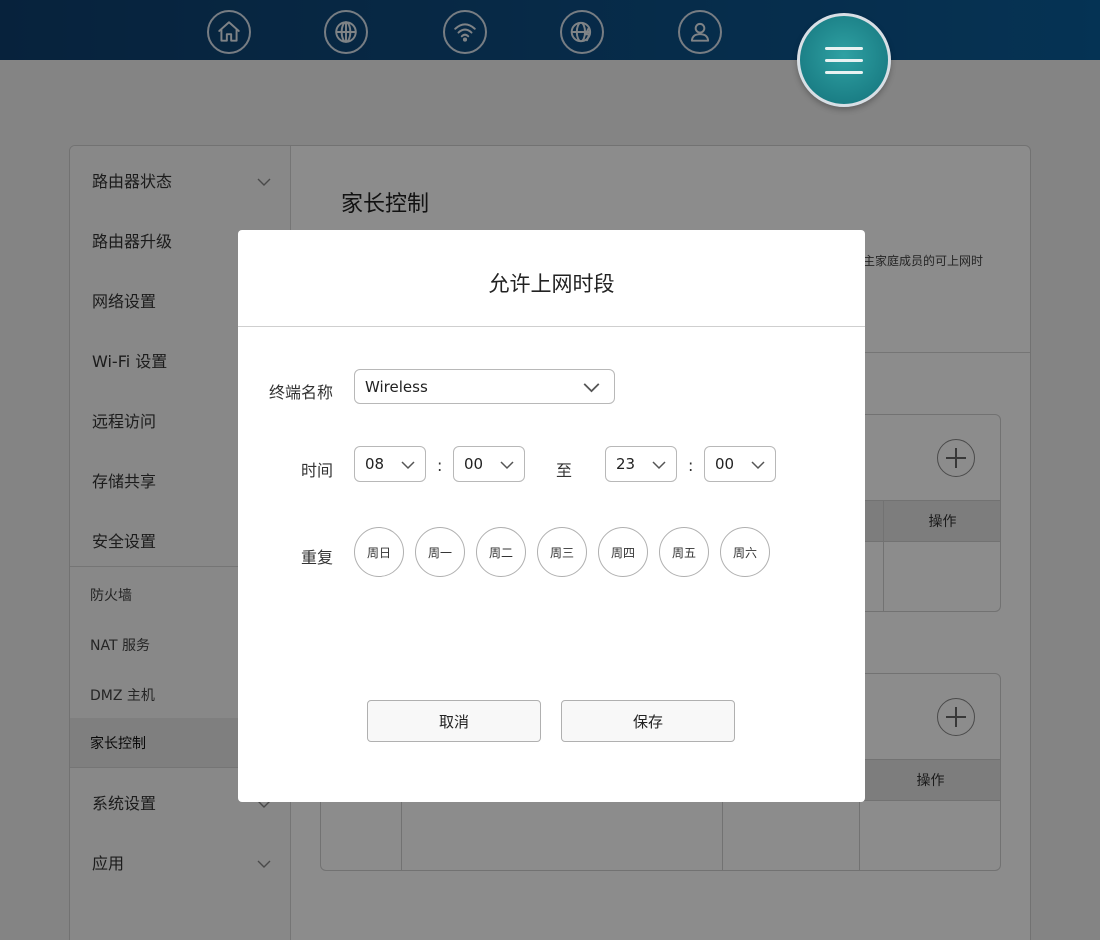  Describe the element at coordinates (623, 552) in the screenshot. I see `day-toggle-thu: 周四` at that location.